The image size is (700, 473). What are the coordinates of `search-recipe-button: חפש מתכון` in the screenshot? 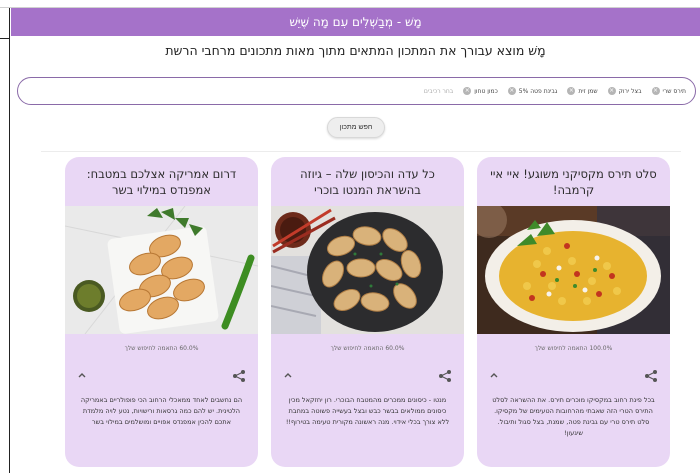 It's located at (356, 127).